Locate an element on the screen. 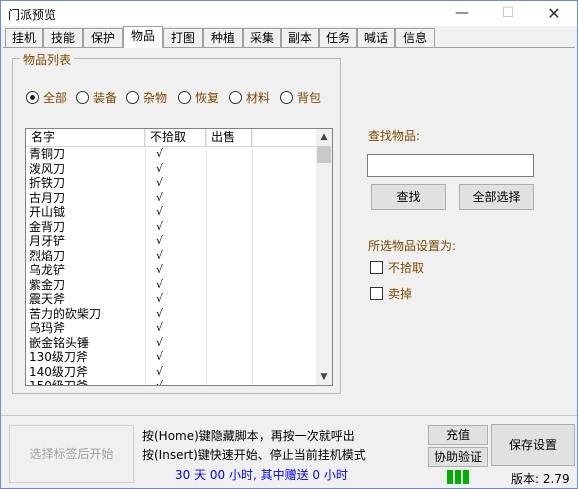  item-name: 青铜刀 is located at coordinates (47, 154).